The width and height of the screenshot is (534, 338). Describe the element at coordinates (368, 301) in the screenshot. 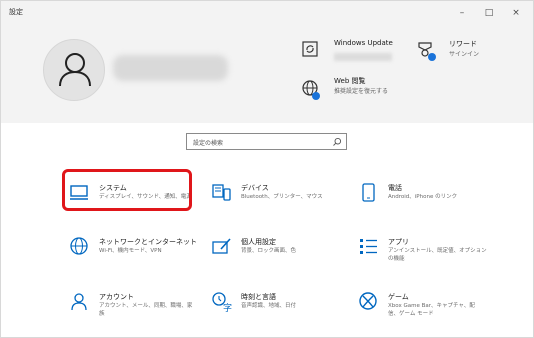

I see `xbox-icon` at that location.